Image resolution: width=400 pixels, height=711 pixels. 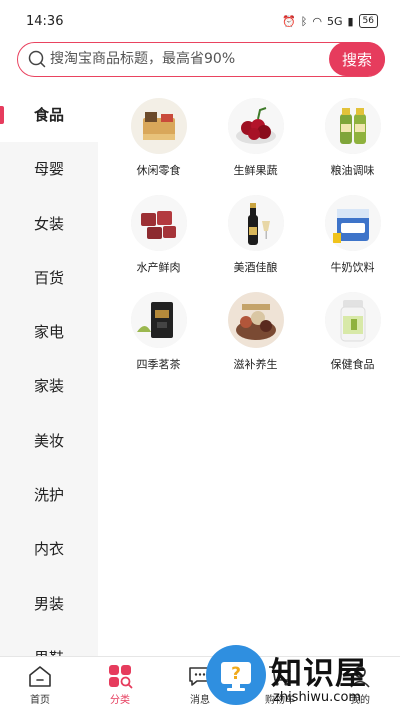 I want to click on search-bar: 搜索, so click(x=201, y=59).